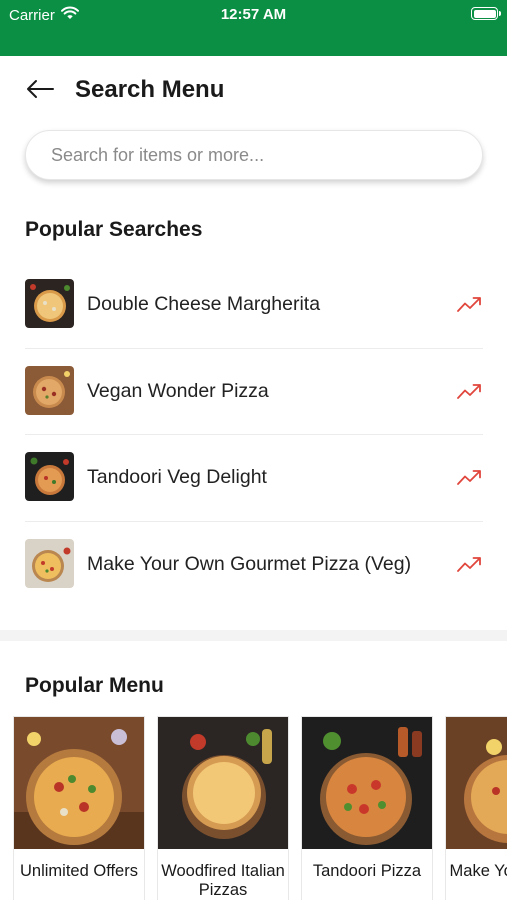  I want to click on status-time: 12:57 AM, so click(253, 14).